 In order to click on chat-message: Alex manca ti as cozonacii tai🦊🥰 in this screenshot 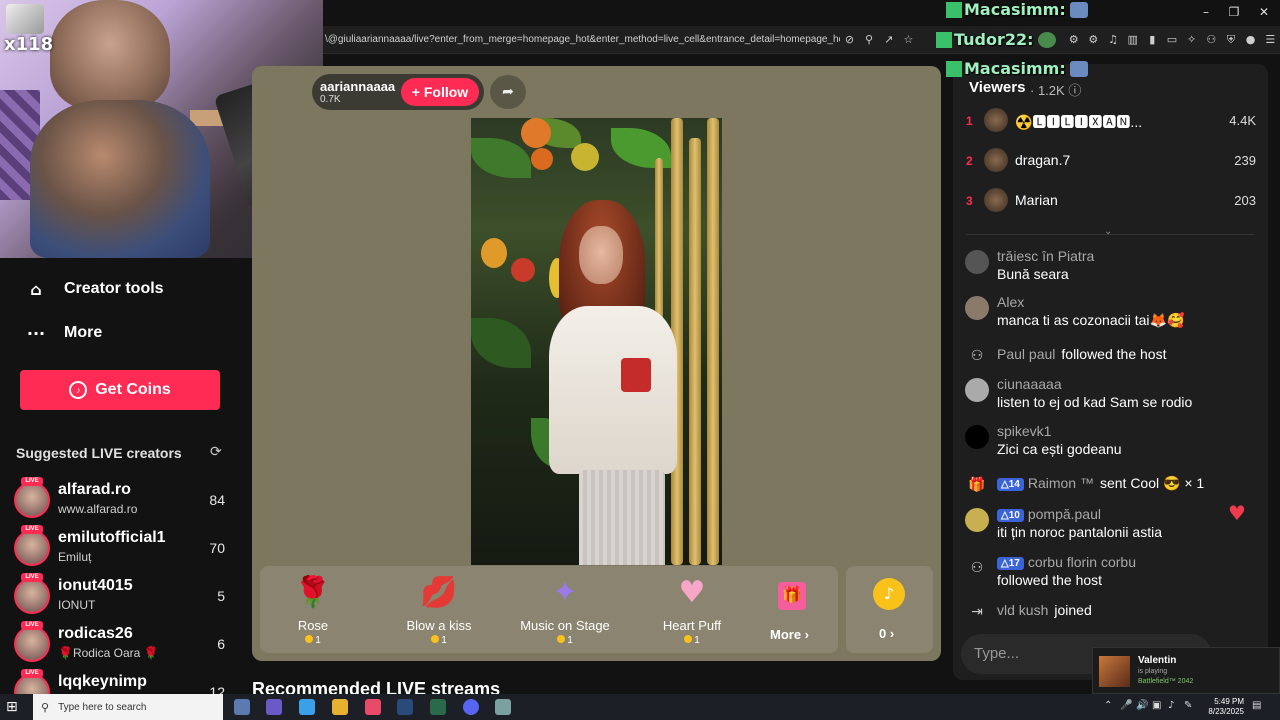, I will do `click(1112, 313)`.